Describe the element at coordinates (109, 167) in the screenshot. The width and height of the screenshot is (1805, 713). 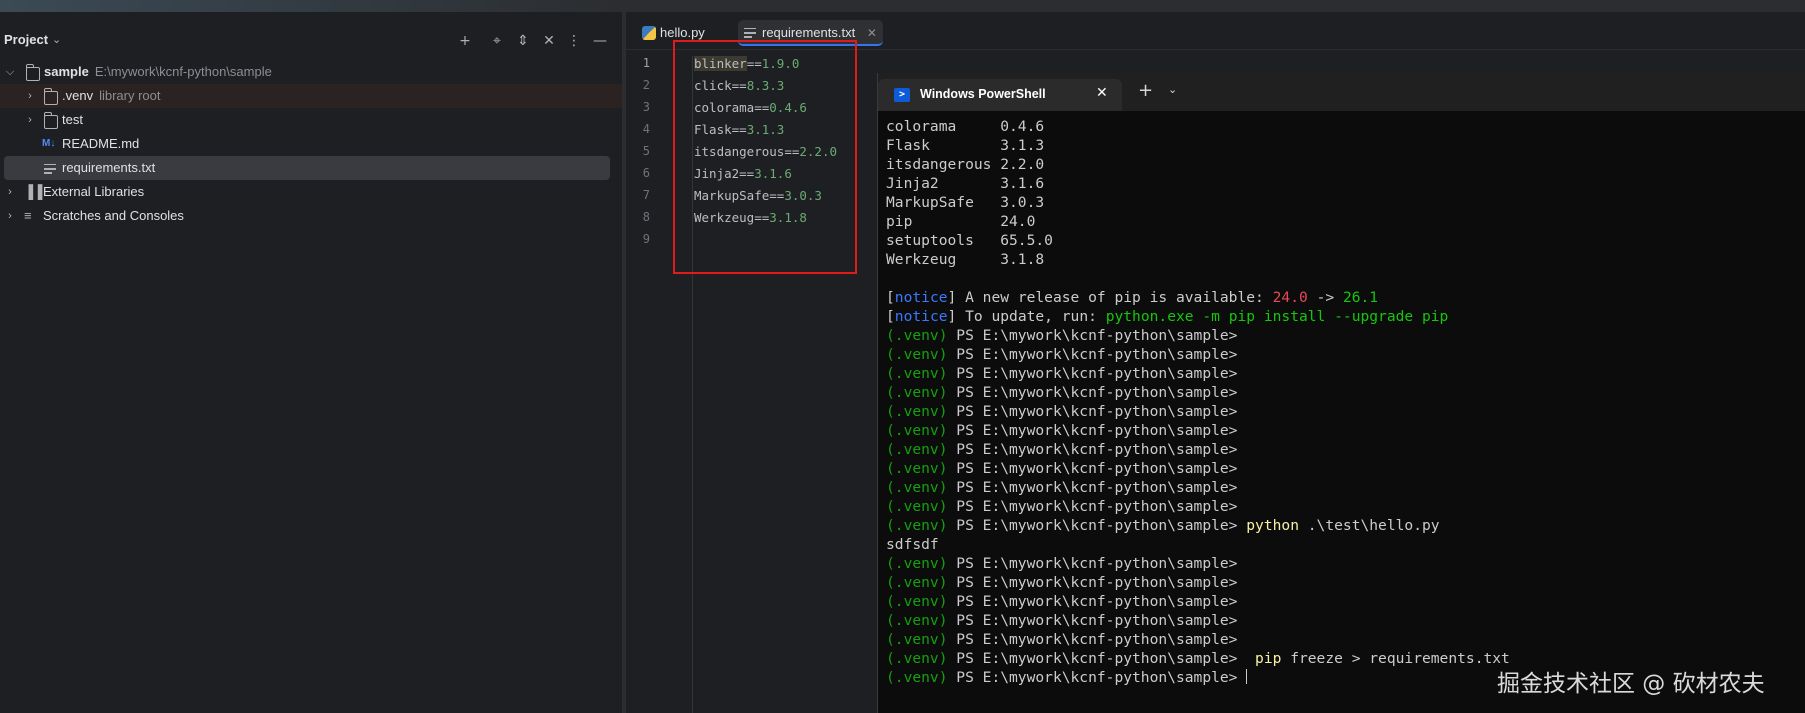
I see `tree-item-label: requirements.txt` at that location.